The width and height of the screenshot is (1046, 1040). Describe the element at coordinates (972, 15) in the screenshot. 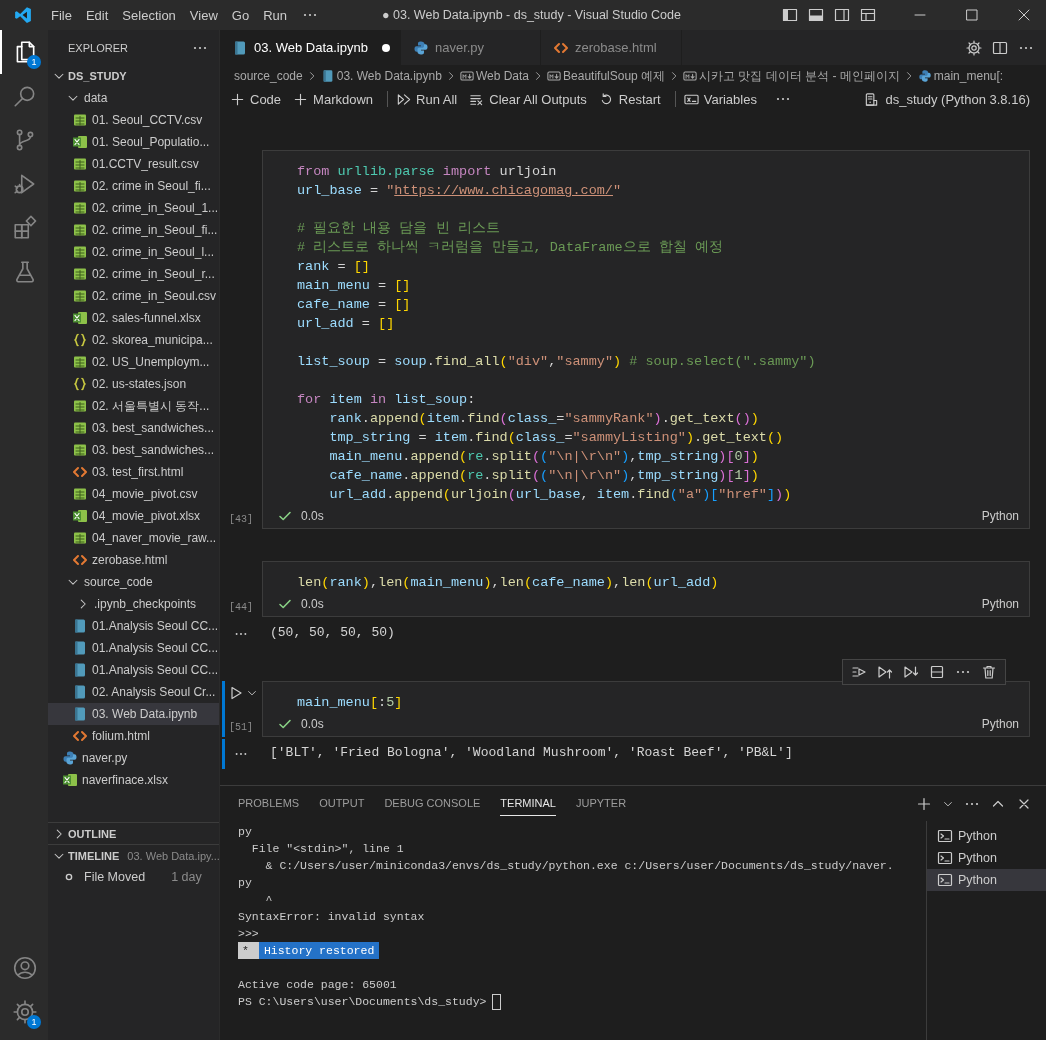

I see `maximize-icon` at that location.